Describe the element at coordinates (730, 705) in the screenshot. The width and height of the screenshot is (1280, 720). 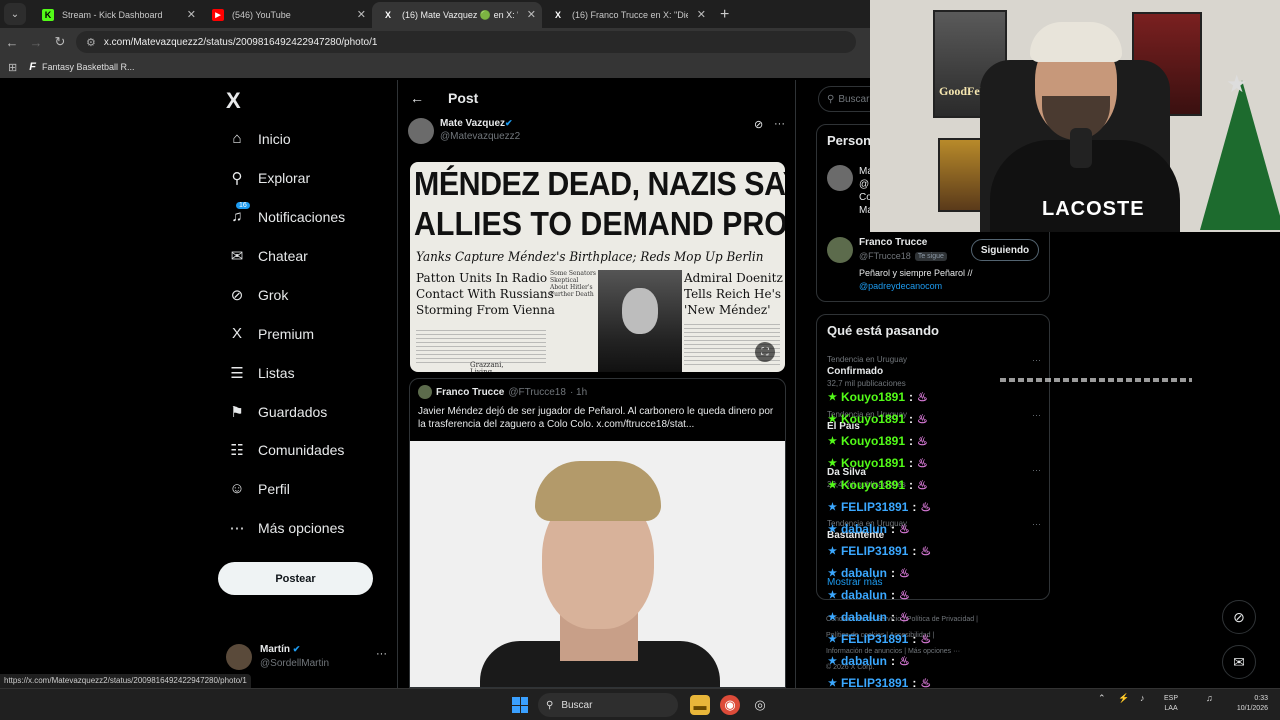
I see `chrome-icon: ◉` at that location.